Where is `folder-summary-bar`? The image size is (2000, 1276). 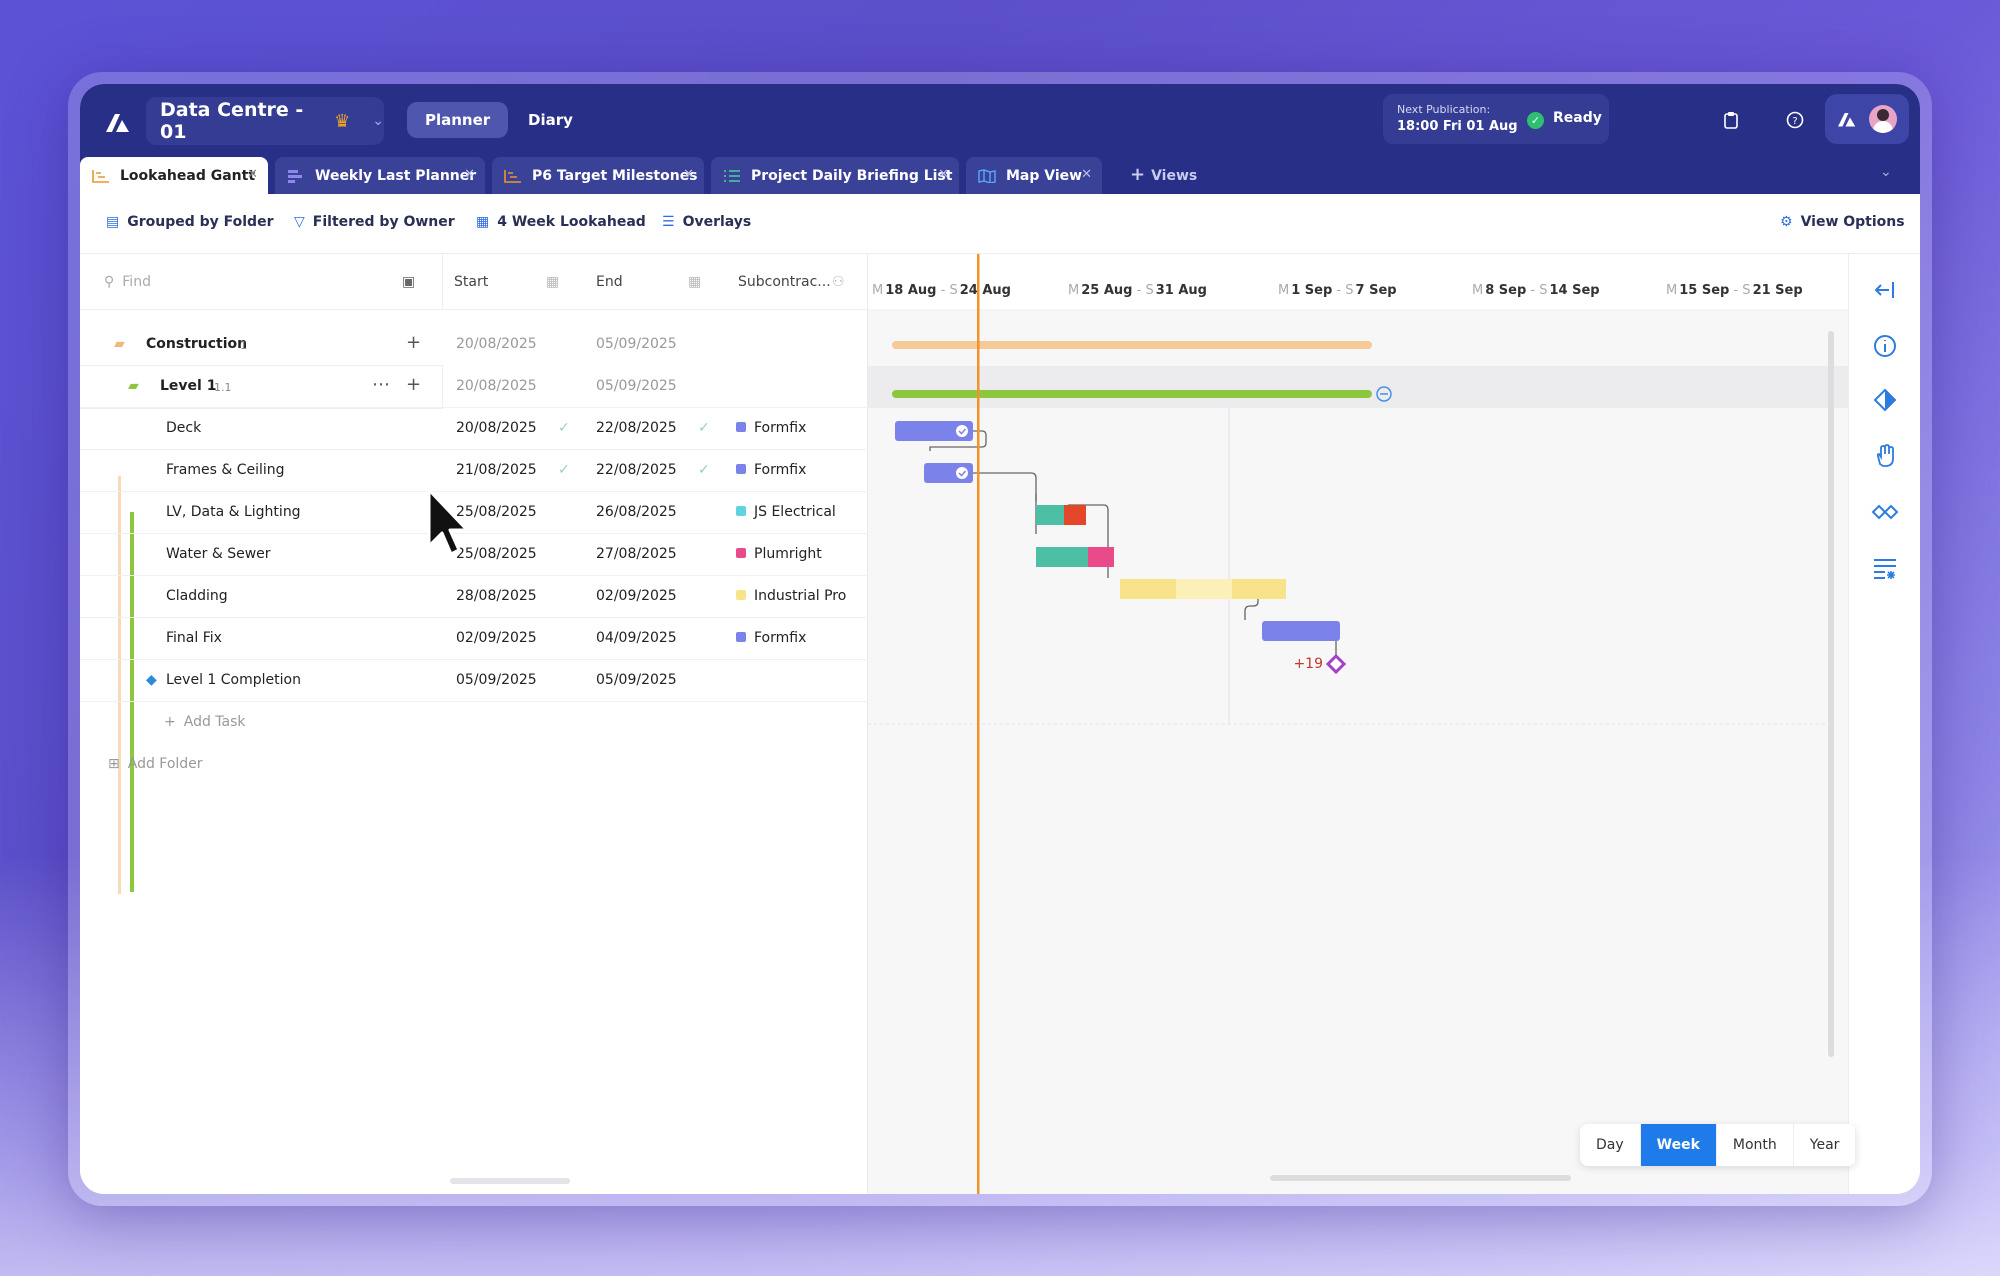 folder-summary-bar is located at coordinates (1132, 345).